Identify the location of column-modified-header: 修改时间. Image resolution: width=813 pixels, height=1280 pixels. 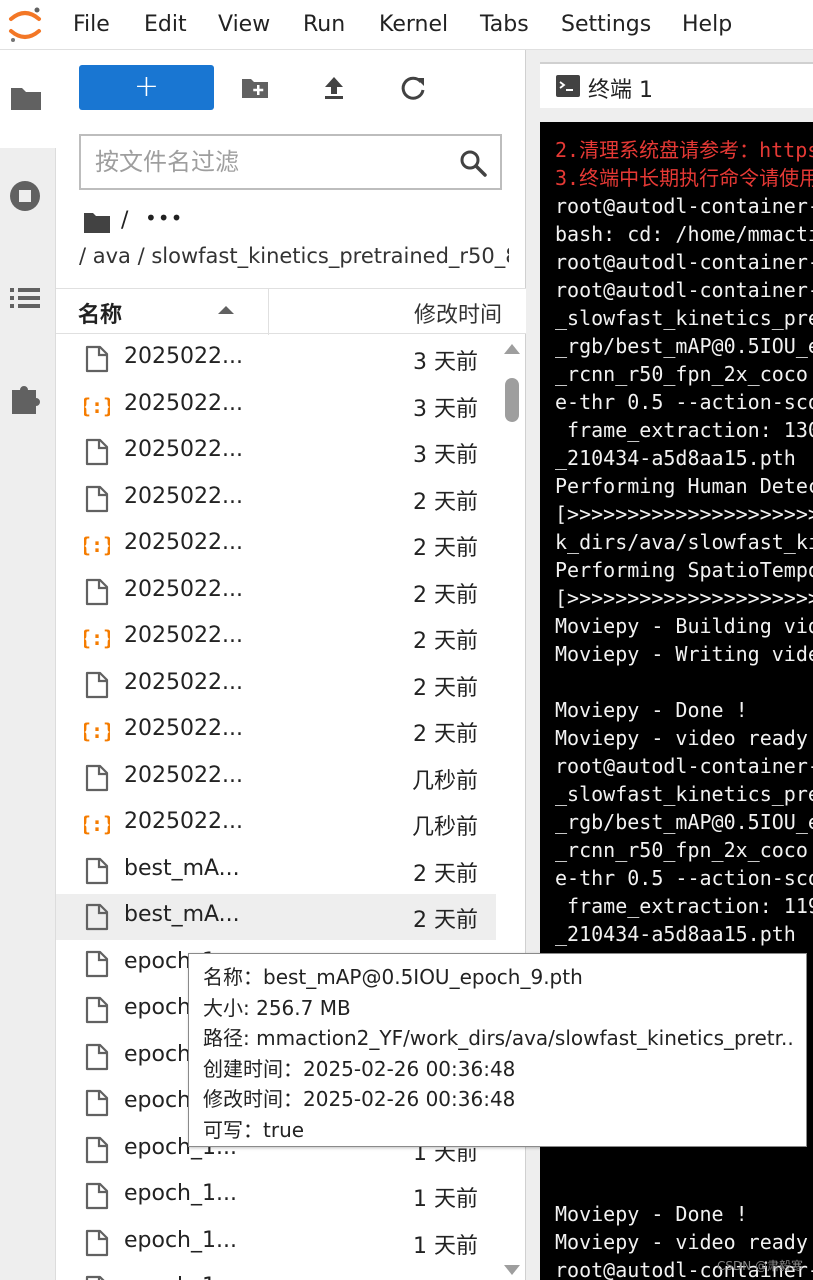
(458, 313).